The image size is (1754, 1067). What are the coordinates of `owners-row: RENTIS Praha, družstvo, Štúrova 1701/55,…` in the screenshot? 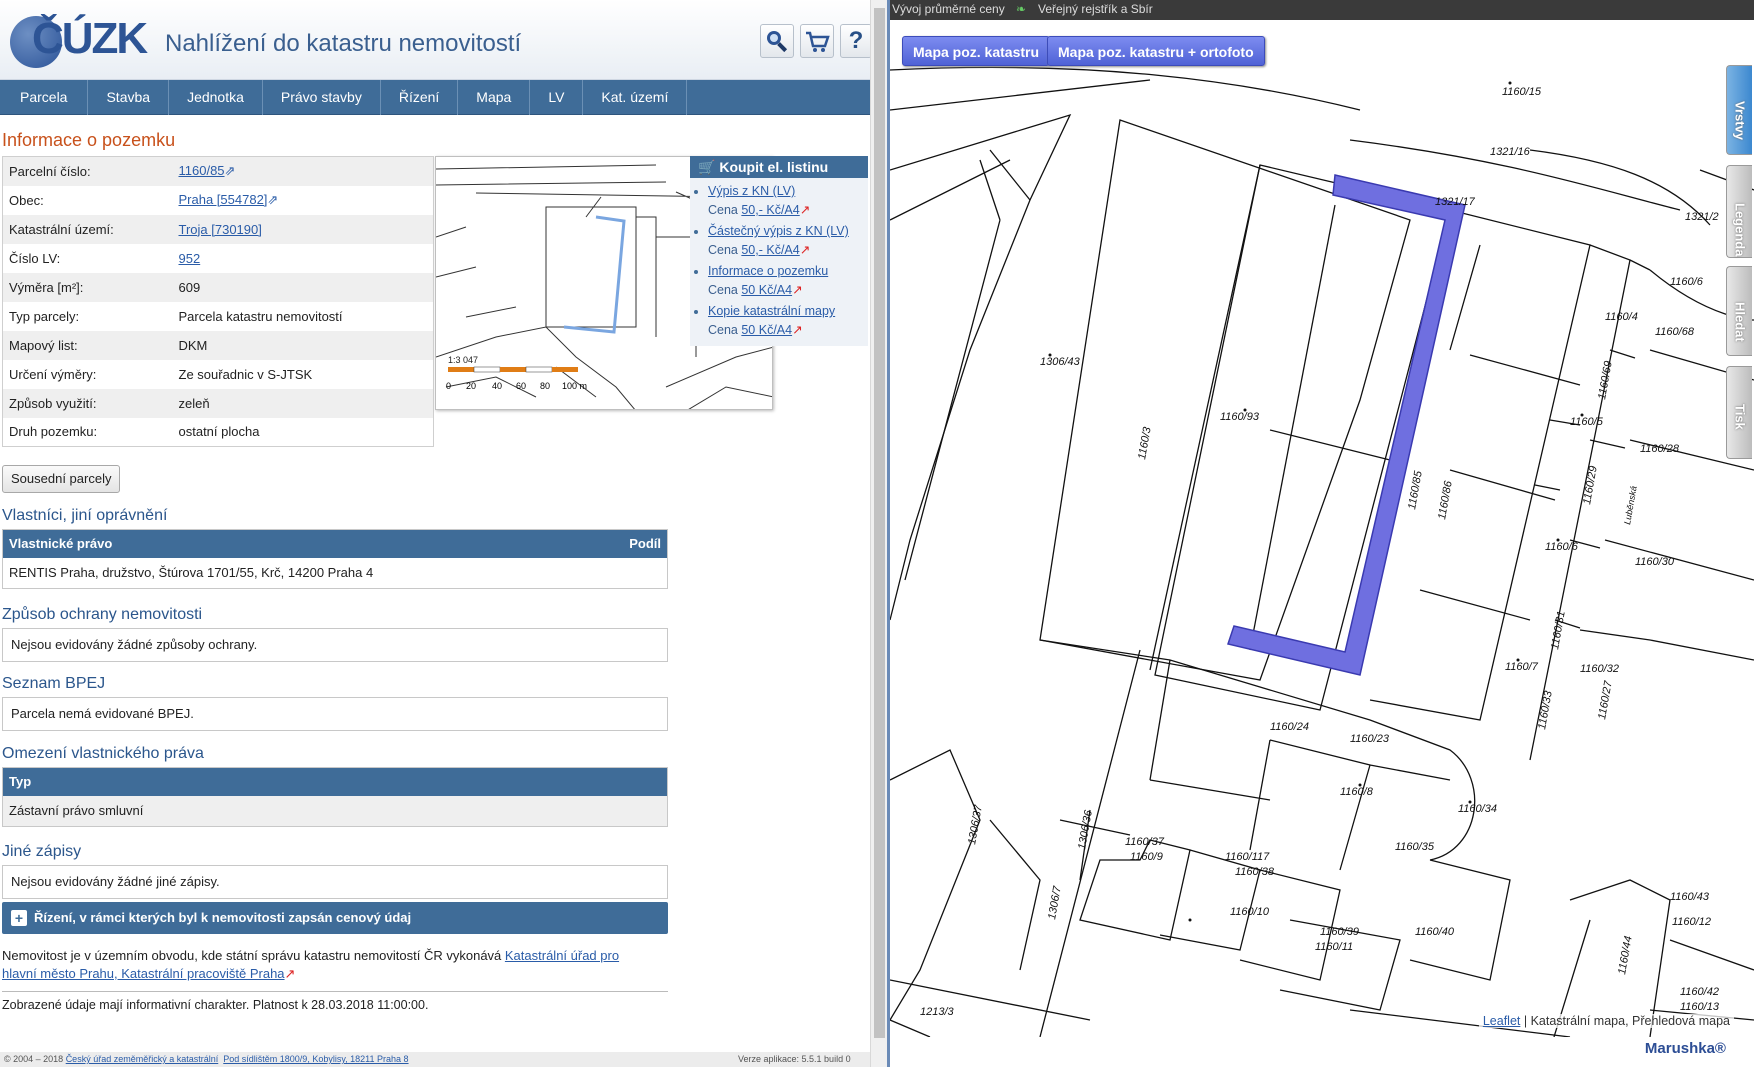 It's located at (191, 572).